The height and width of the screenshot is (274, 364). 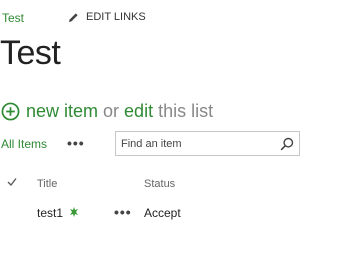 What do you see at coordinates (30, 53) in the screenshot?
I see `page-title: Test` at bounding box center [30, 53].